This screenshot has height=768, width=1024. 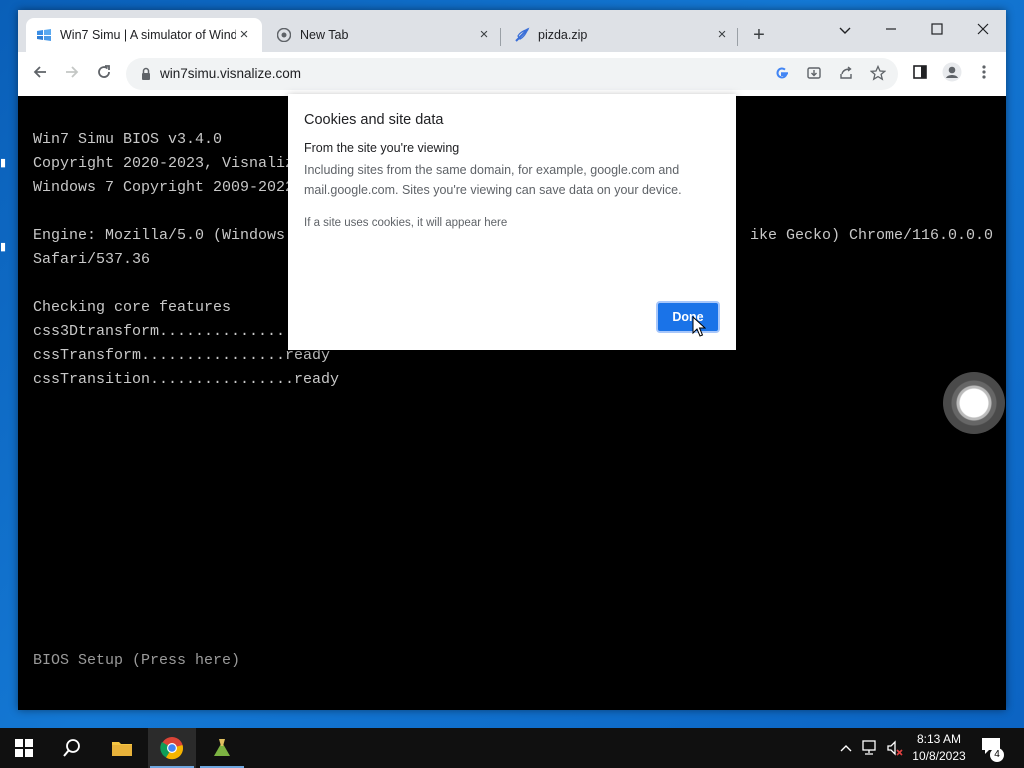 What do you see at coordinates (382, 148) in the screenshot?
I see `dialog-subtitle: From the site you're viewing` at bounding box center [382, 148].